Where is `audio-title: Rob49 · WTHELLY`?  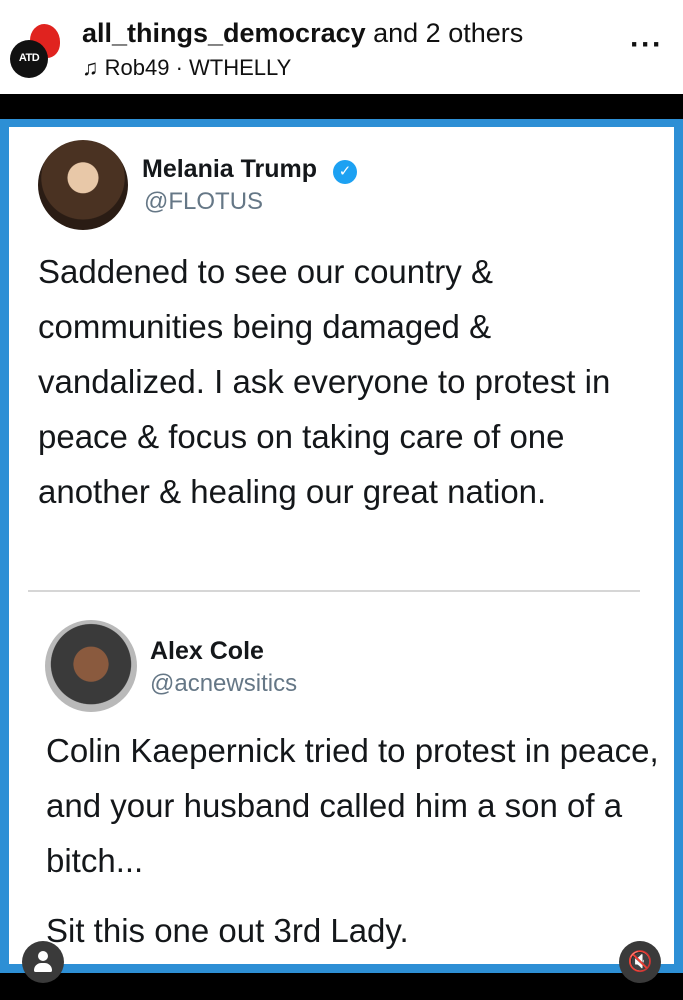 audio-title: Rob49 · WTHELLY is located at coordinates (198, 67).